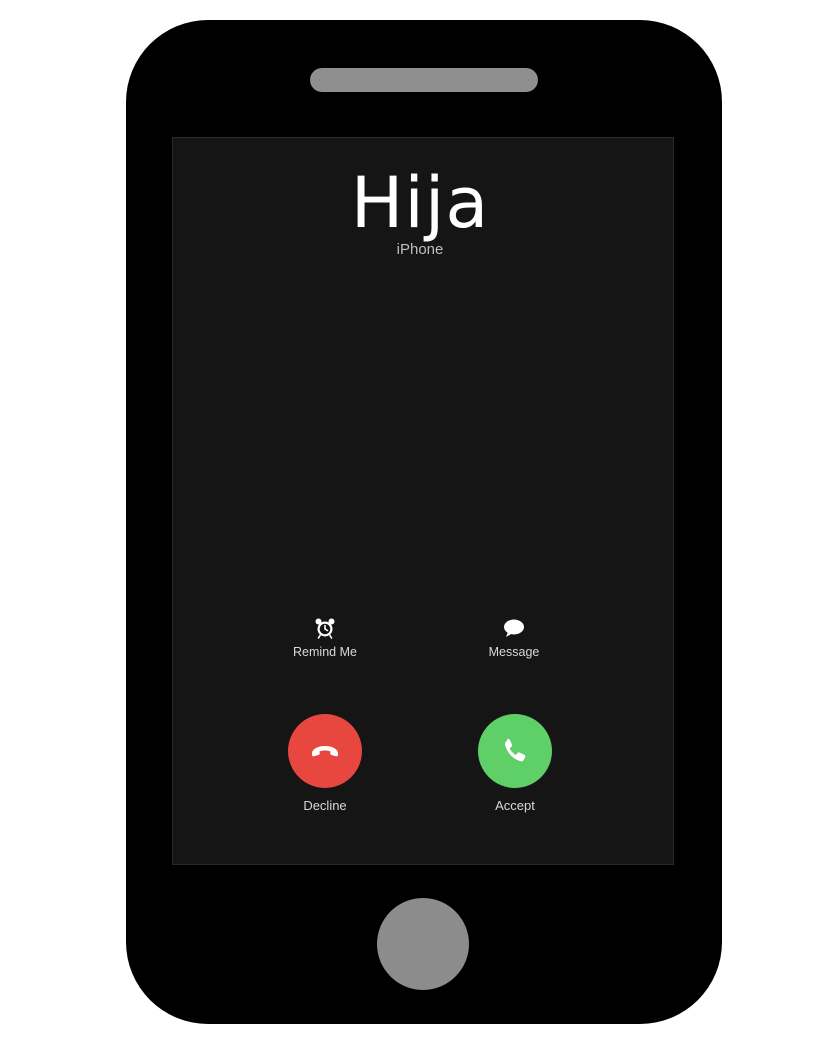 This screenshot has width=840, height=1060. I want to click on earpiece-speaker, so click(424, 80).